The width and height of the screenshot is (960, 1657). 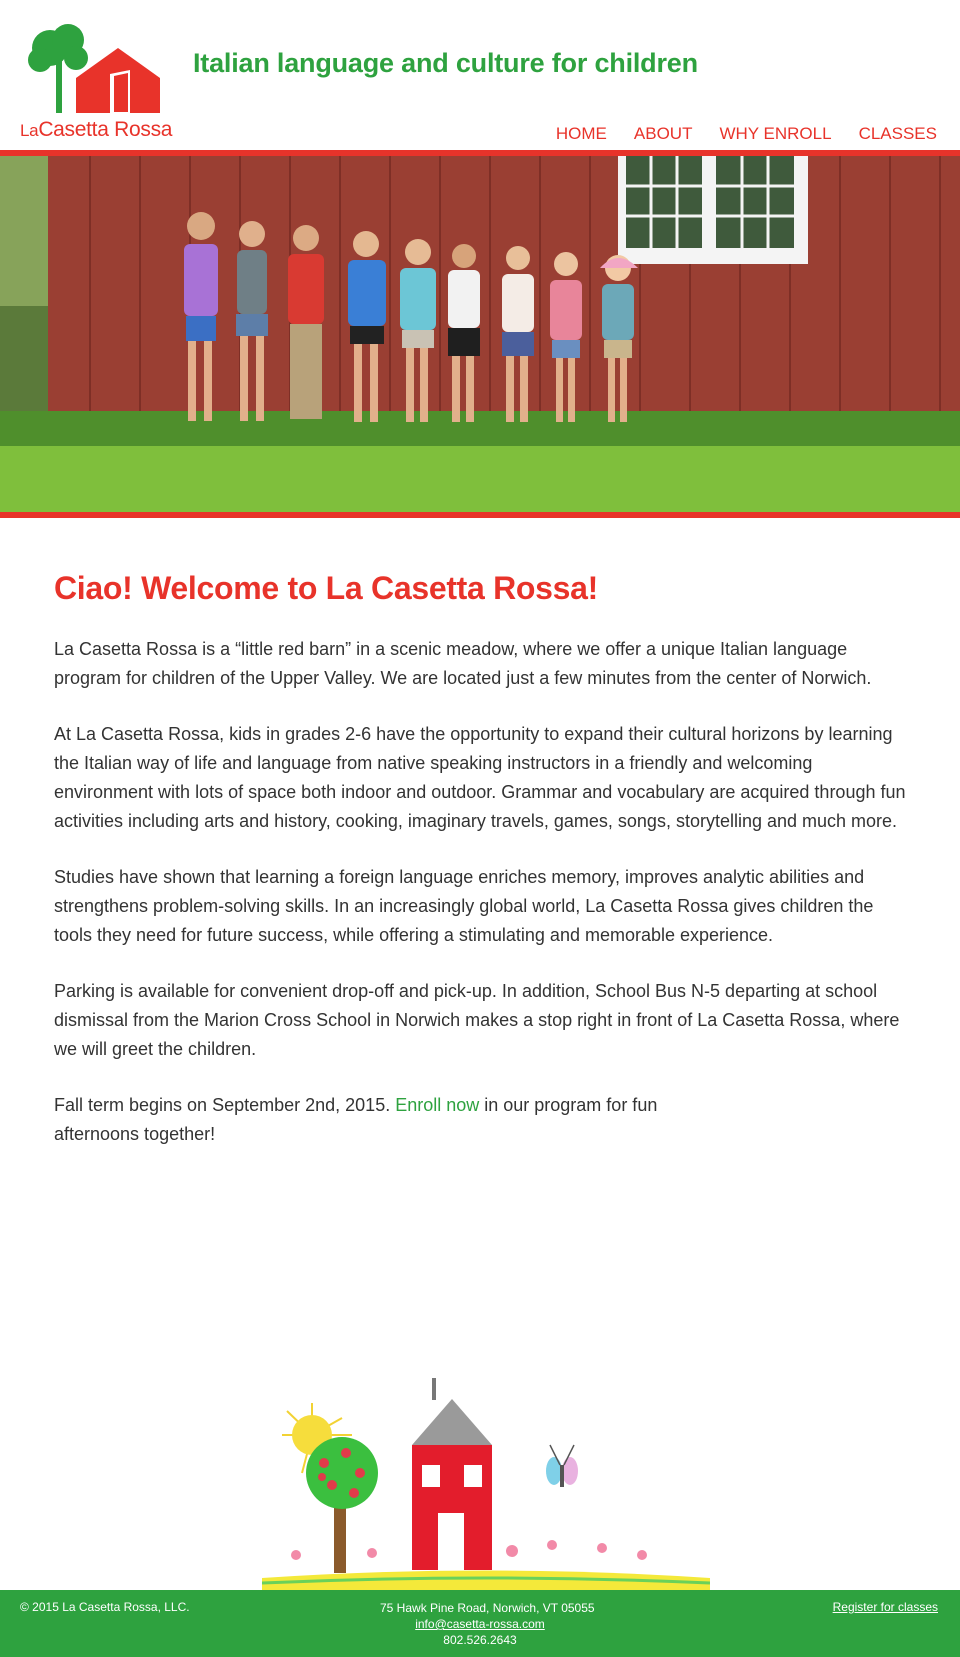 What do you see at coordinates (105, 1607) in the screenshot?
I see `footer-copyright: © 2015 La Casetta Rossa, LLC.` at bounding box center [105, 1607].